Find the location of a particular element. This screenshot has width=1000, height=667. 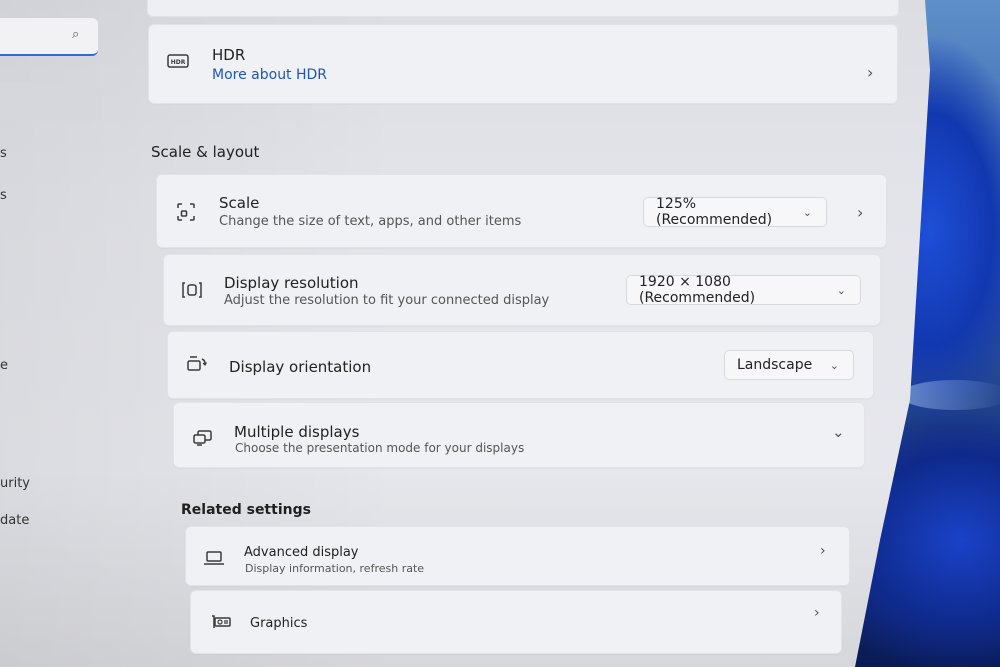

section-heading-related-settings: Related settings is located at coordinates (246, 510).